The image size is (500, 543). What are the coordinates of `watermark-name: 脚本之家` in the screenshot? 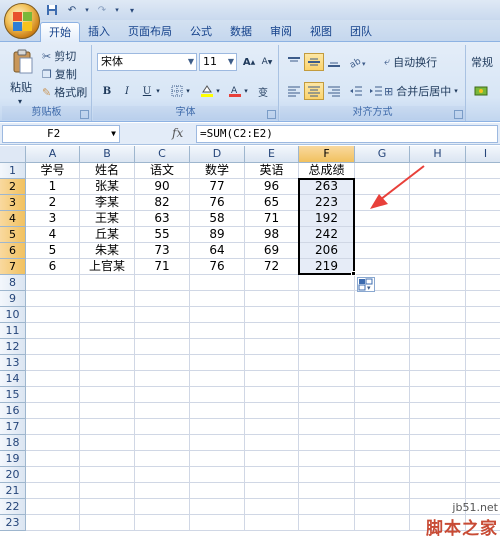 It's located at (462, 529).